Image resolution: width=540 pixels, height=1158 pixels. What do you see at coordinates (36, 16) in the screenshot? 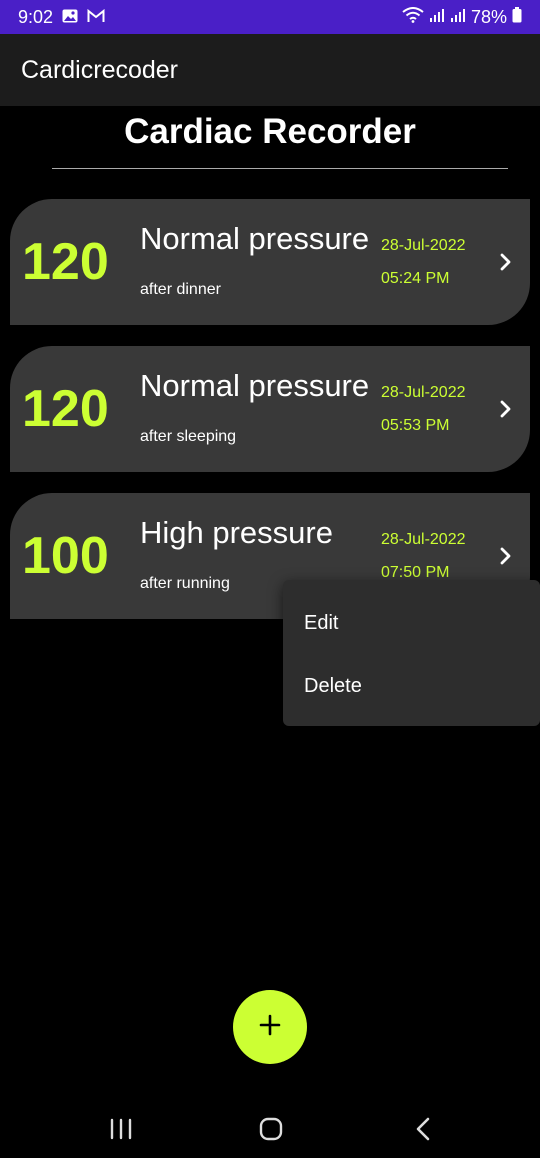
I see `status-time: 9:02` at bounding box center [36, 16].